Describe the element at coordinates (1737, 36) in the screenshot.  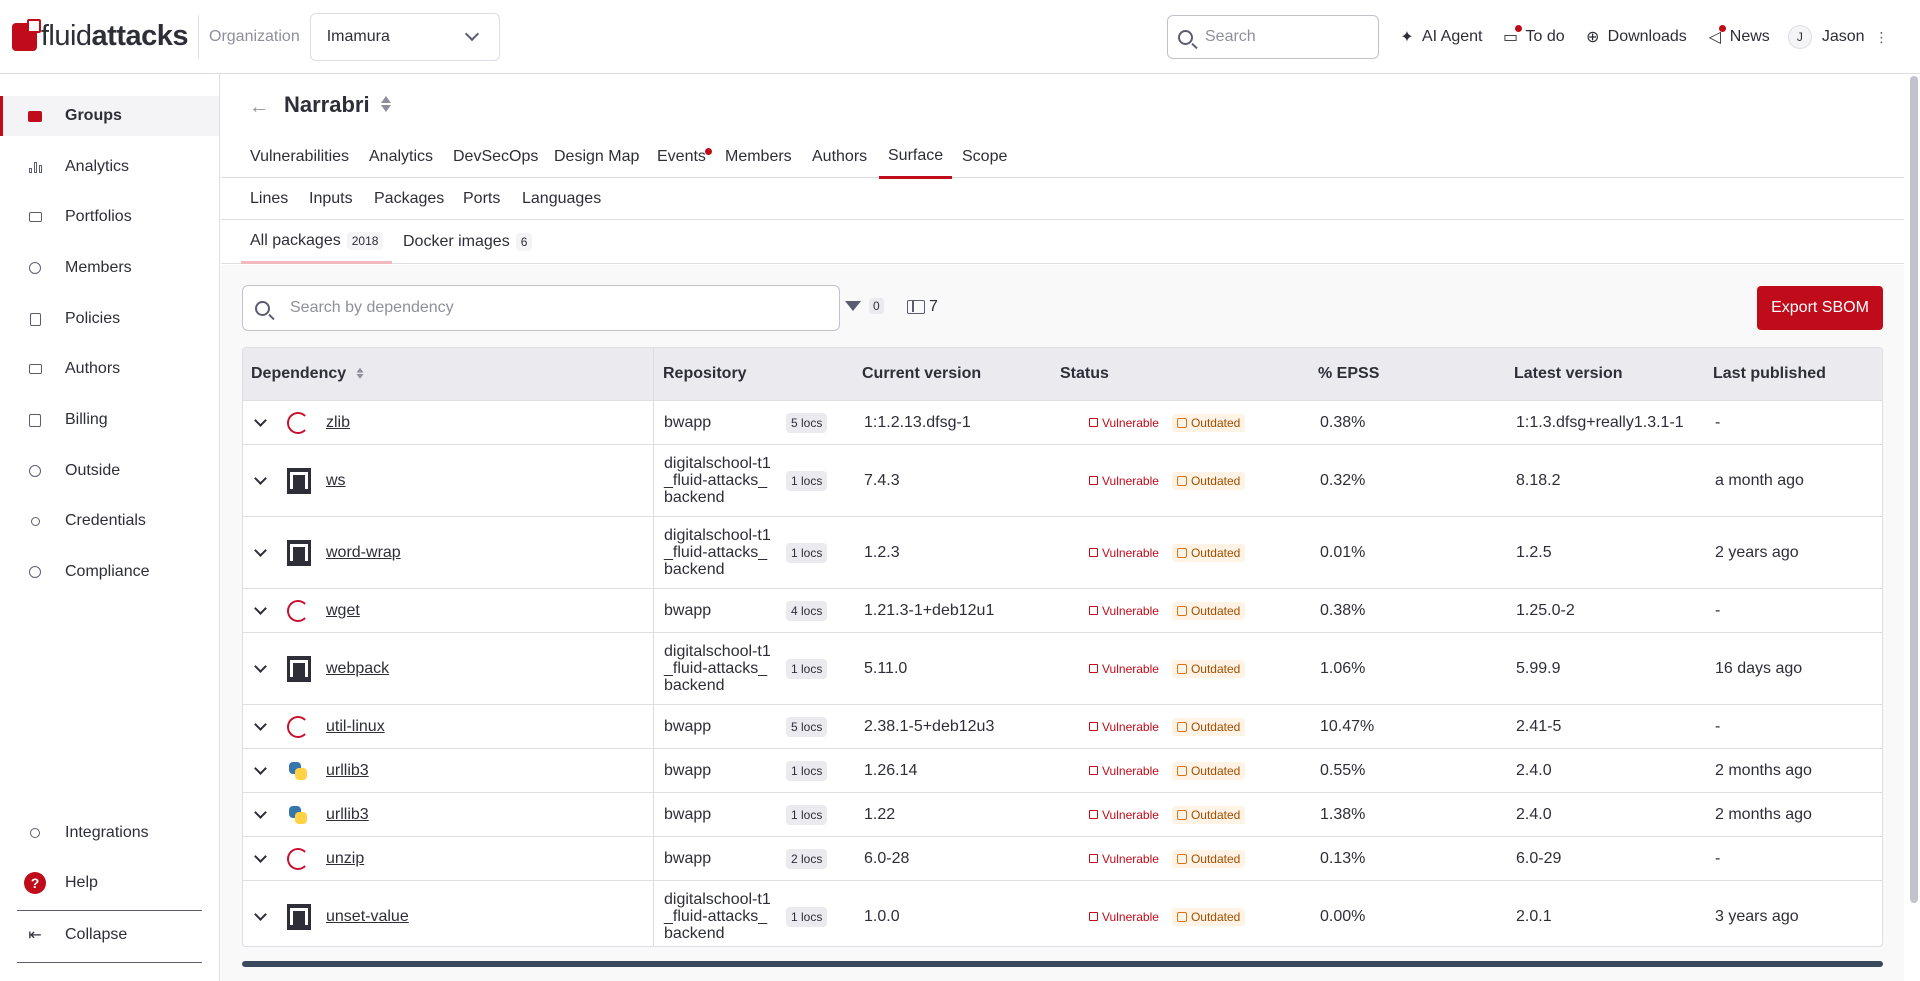
I see `news-button: ◁ News` at that location.